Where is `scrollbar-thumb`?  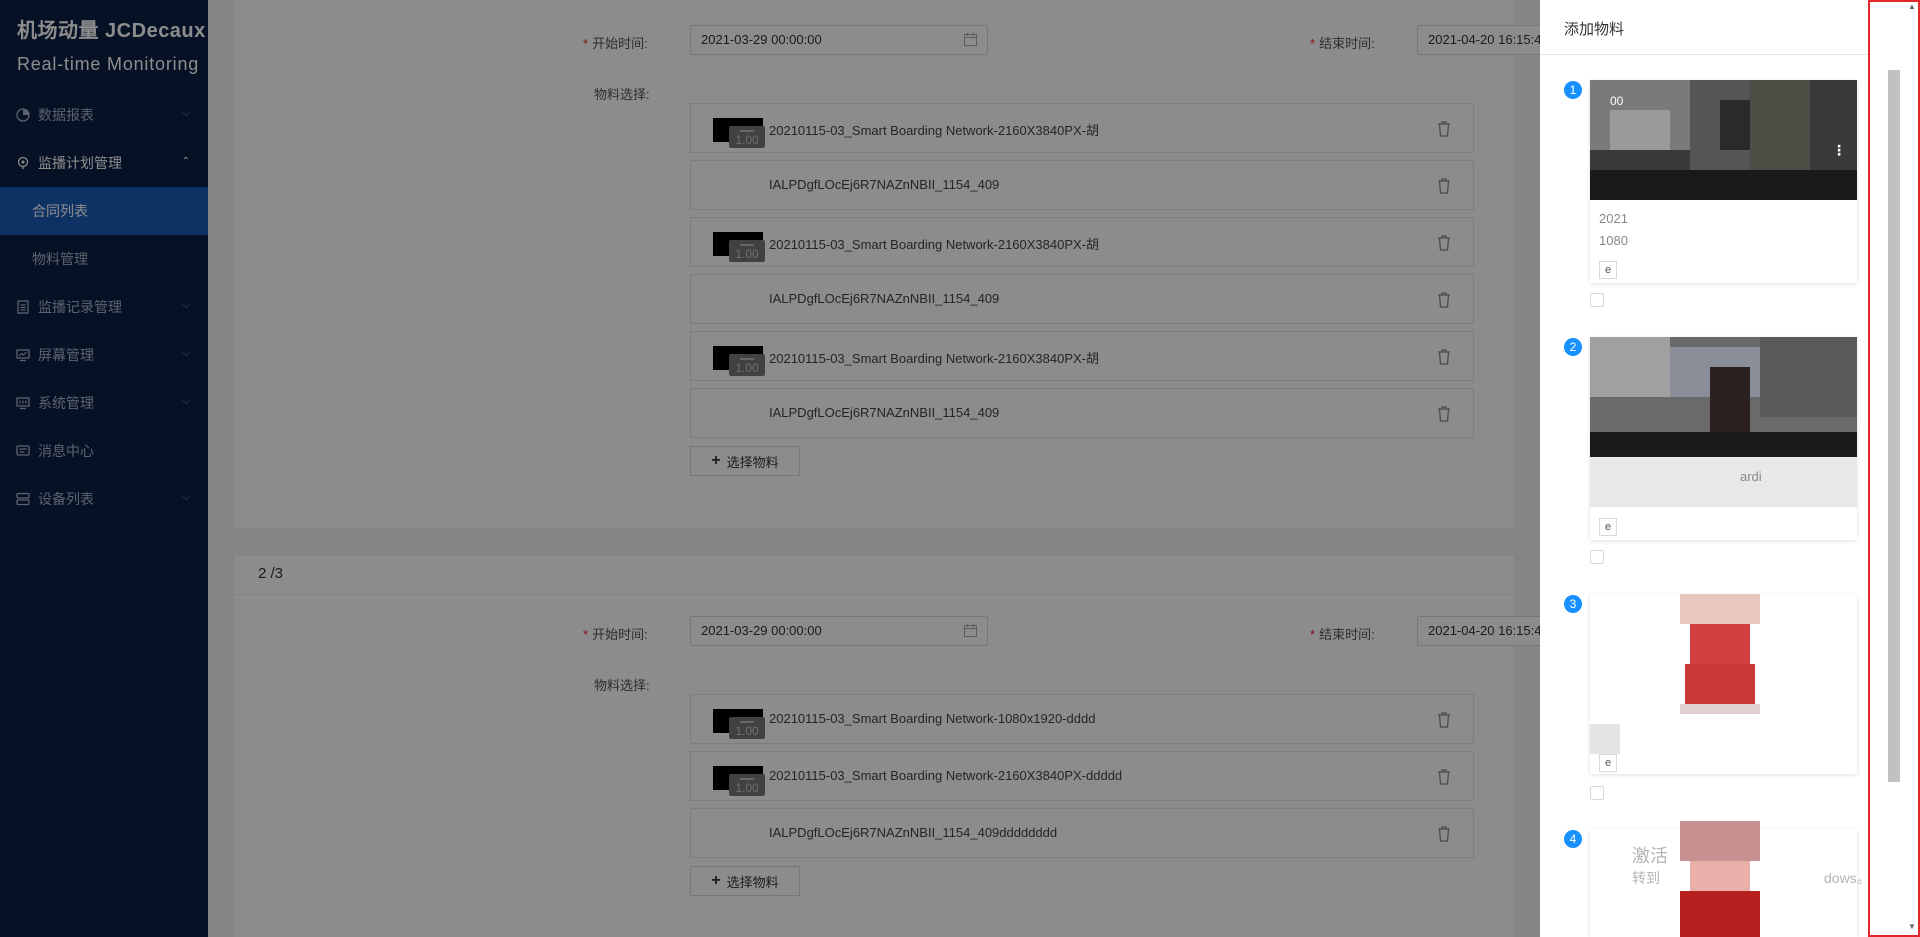
scrollbar-thumb is located at coordinates (1894, 426).